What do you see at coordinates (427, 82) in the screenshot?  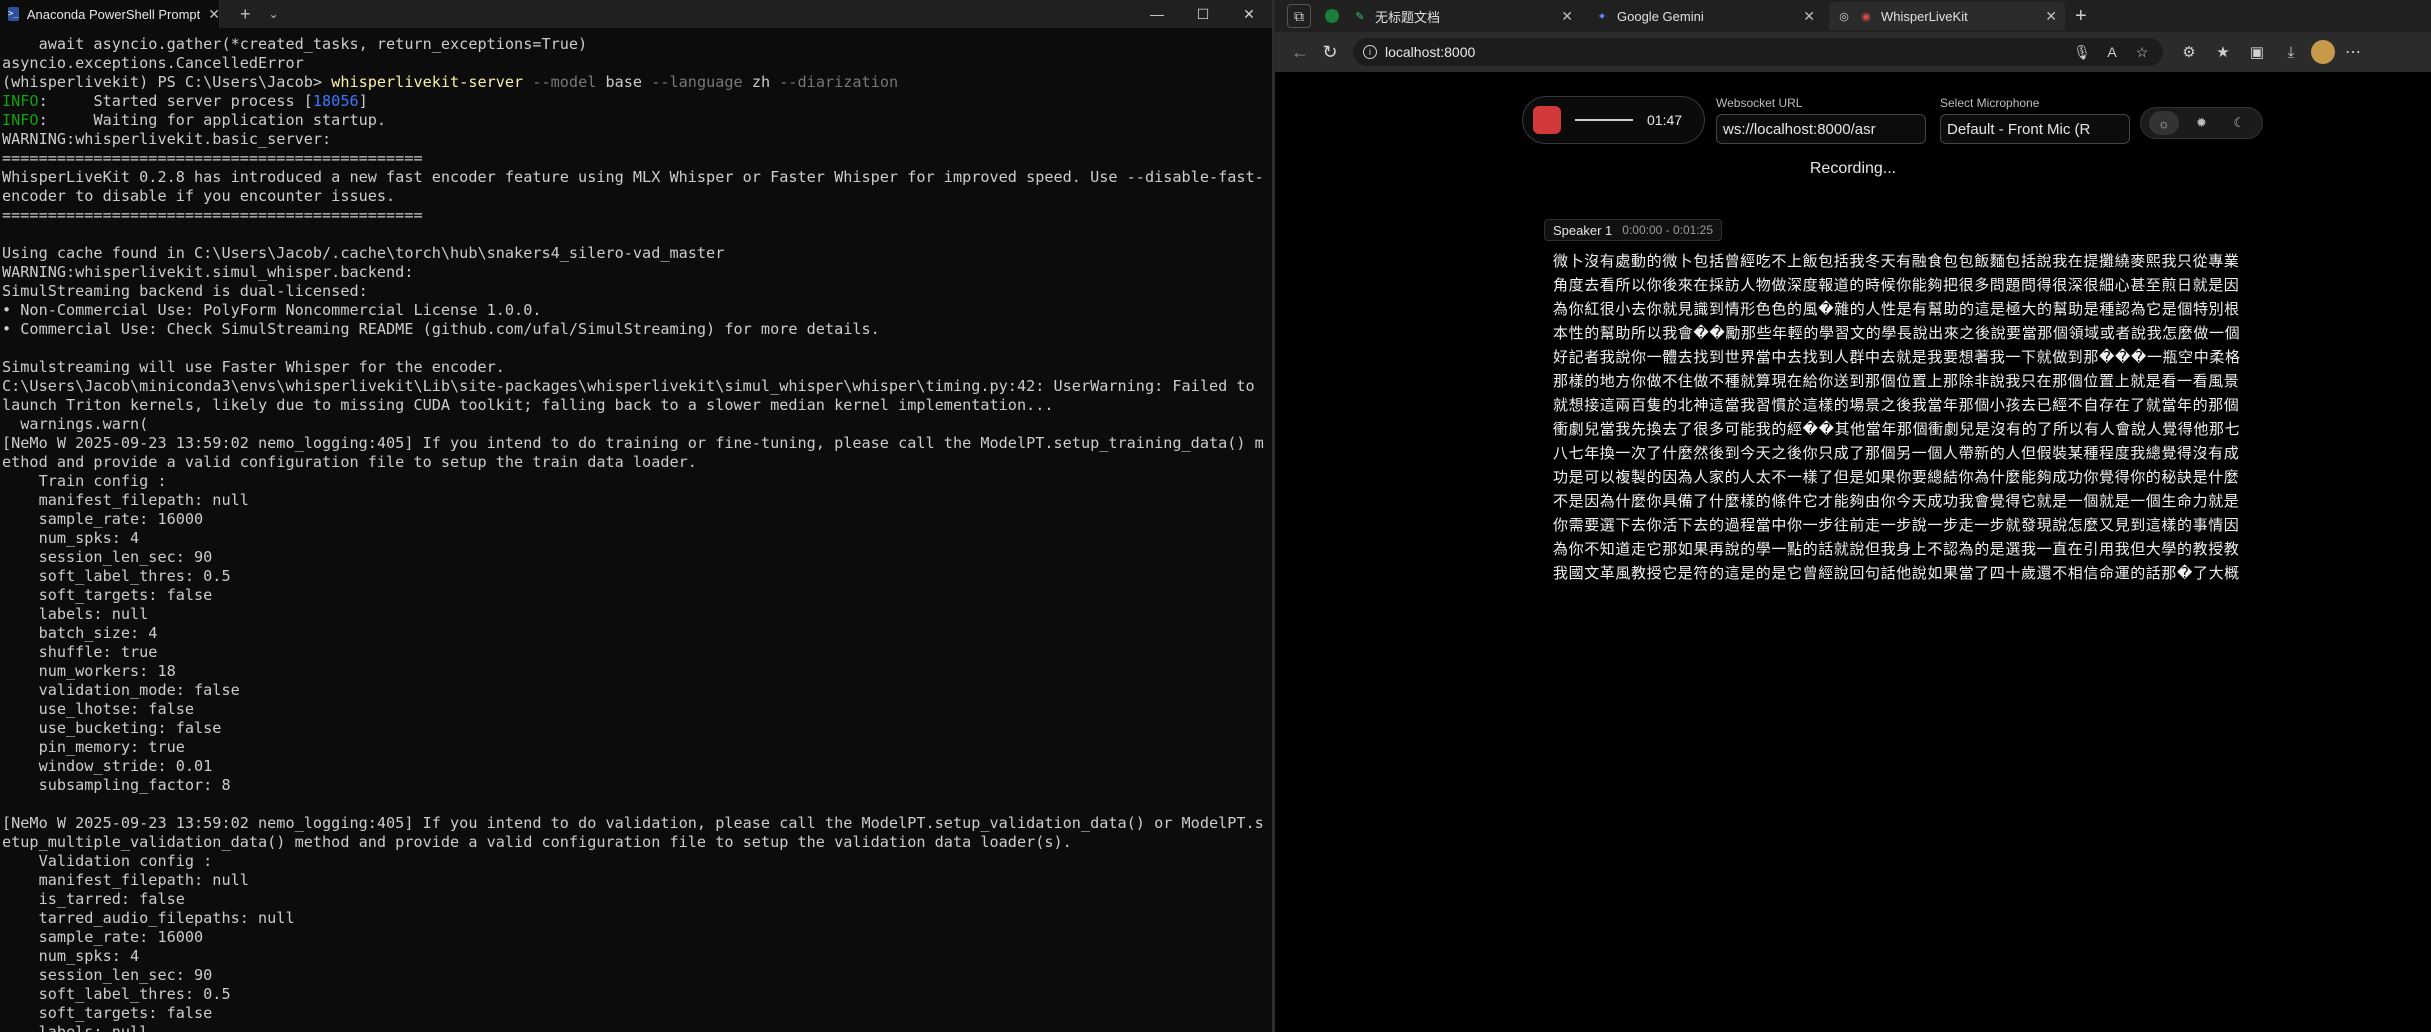 I see `terminal-text: whisperlivekit-server` at bounding box center [427, 82].